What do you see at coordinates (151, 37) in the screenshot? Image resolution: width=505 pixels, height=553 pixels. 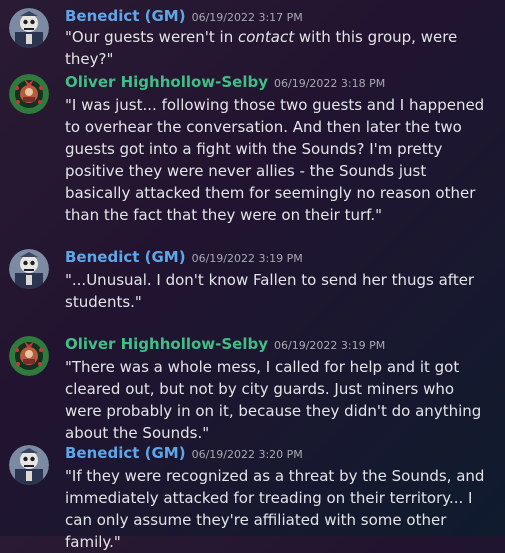 I see `message-text-part: "Our guests weren't in` at bounding box center [151, 37].